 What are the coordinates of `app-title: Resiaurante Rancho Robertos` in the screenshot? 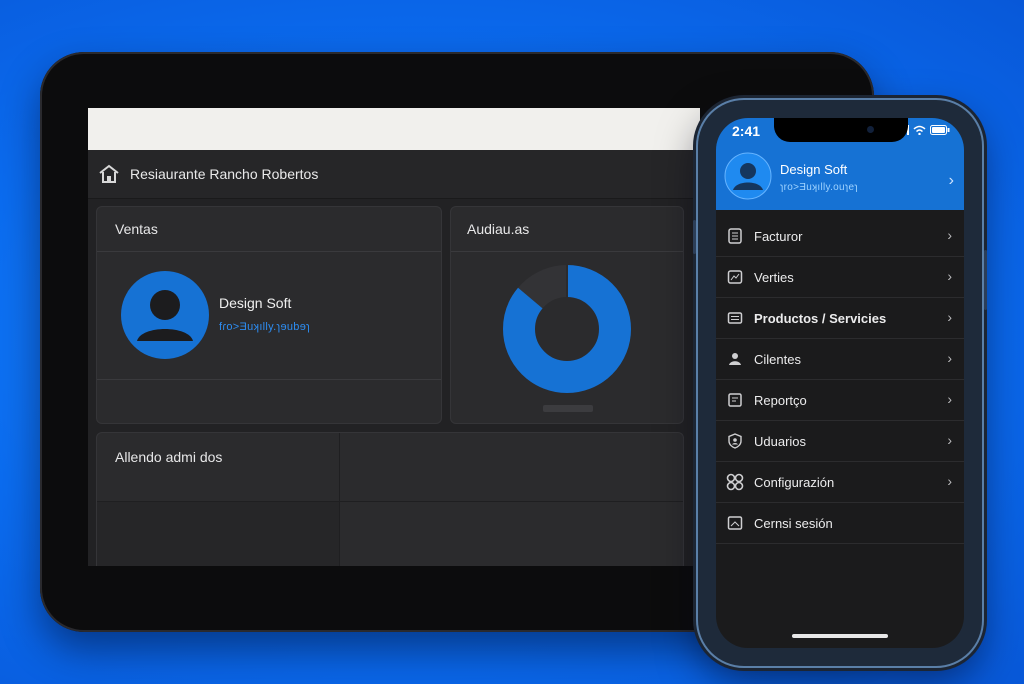 It's located at (224, 174).